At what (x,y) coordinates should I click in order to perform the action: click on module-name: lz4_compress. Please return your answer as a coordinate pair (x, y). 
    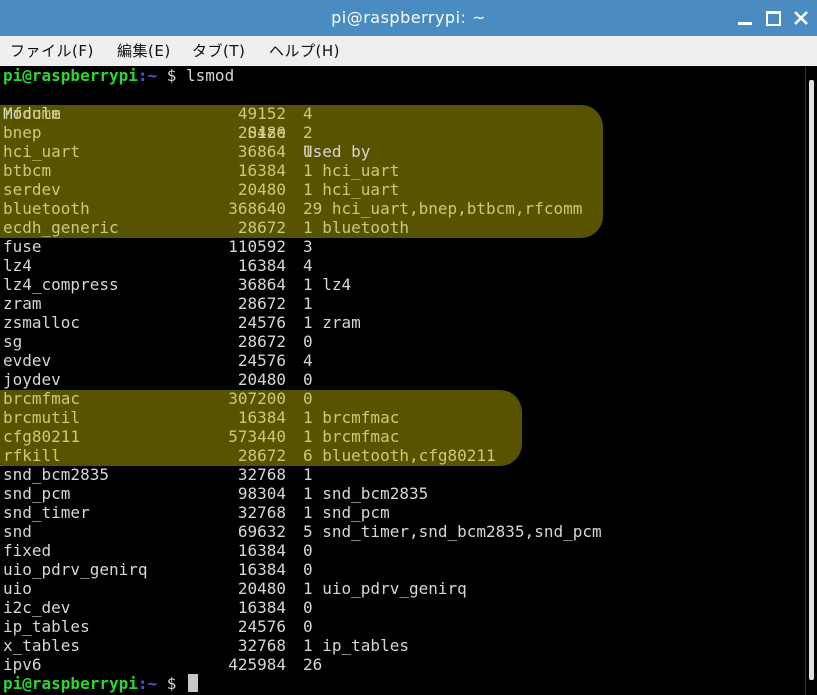
    Looking at the image, I should click on (61, 284).